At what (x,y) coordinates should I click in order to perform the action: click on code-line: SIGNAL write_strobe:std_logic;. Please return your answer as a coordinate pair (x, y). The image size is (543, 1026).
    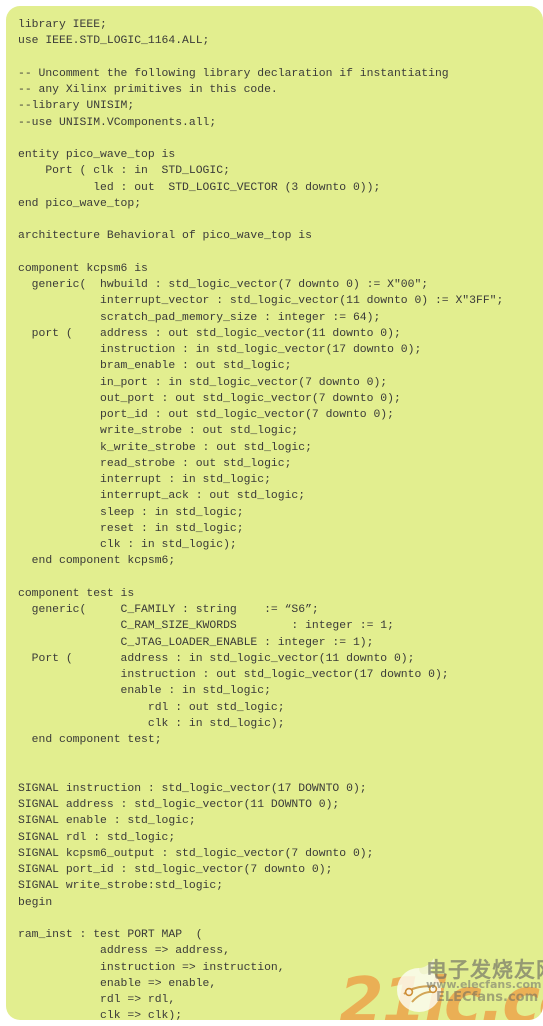
    Looking at the image, I should click on (121, 886).